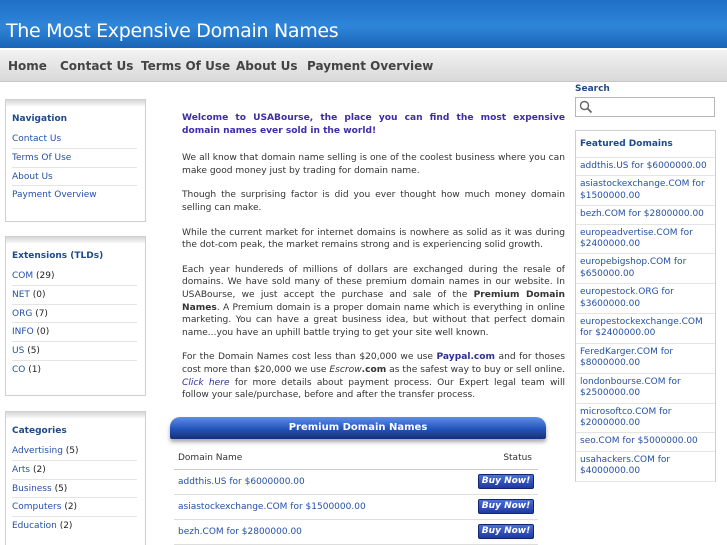 Image resolution: width=727 pixels, height=545 pixels. Describe the element at coordinates (642, 214) in the screenshot. I see `featured-link: bezh.COM for $2800000.00` at that location.